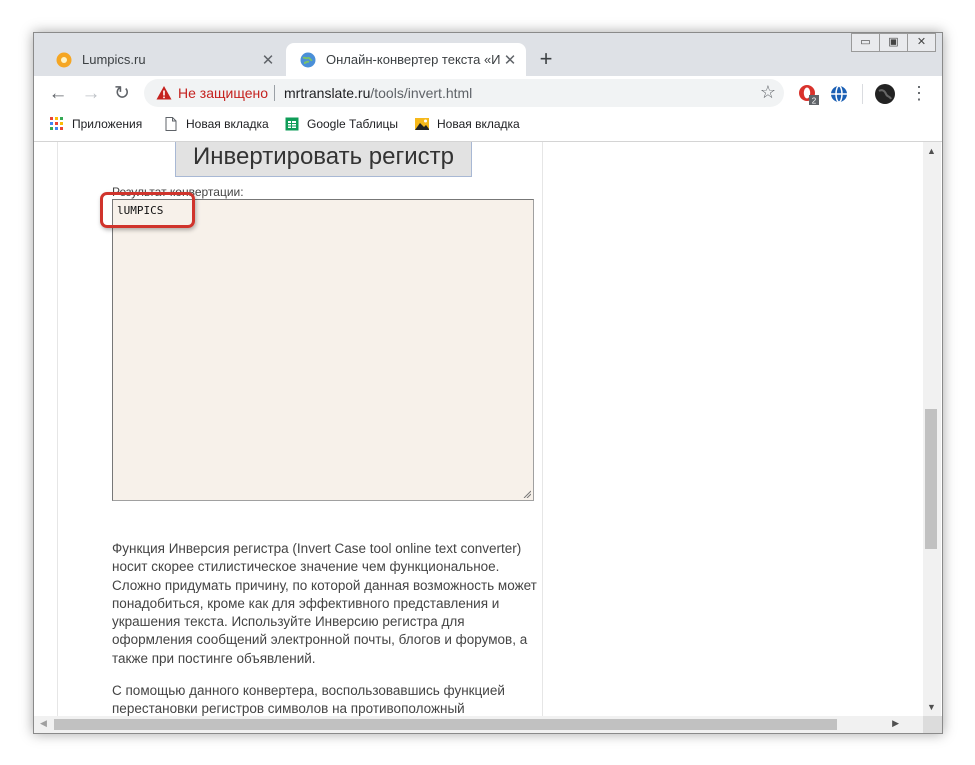 The height and width of the screenshot is (765, 975). I want to click on bookmark-label: Google Таблицы, so click(353, 124).